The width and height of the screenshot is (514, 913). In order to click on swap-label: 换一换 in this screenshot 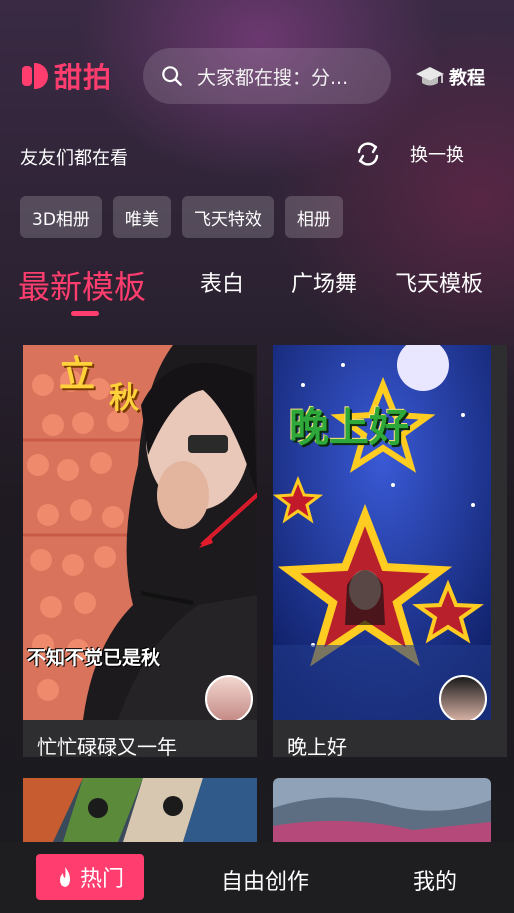, I will do `click(437, 155)`.